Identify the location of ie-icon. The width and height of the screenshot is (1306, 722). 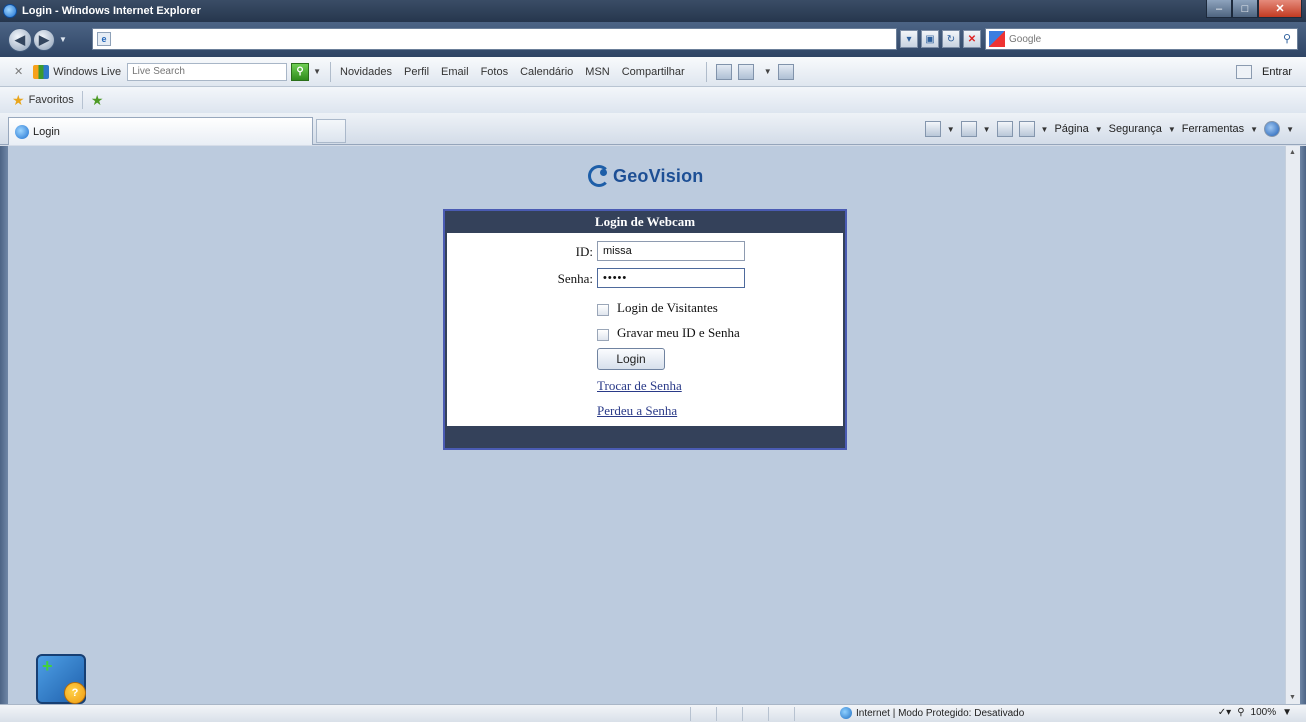
(10, 11).